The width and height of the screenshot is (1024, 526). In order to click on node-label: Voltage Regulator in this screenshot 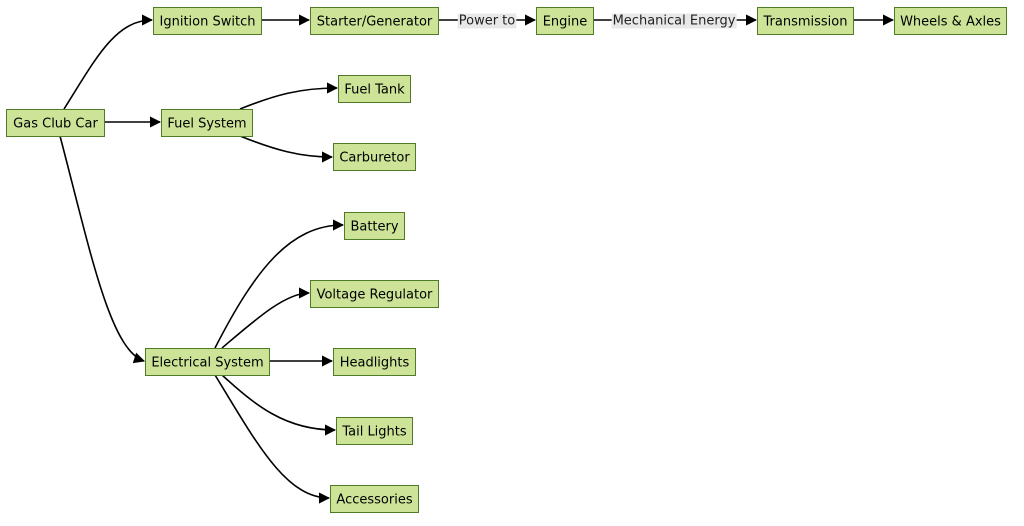, I will do `click(375, 295)`.